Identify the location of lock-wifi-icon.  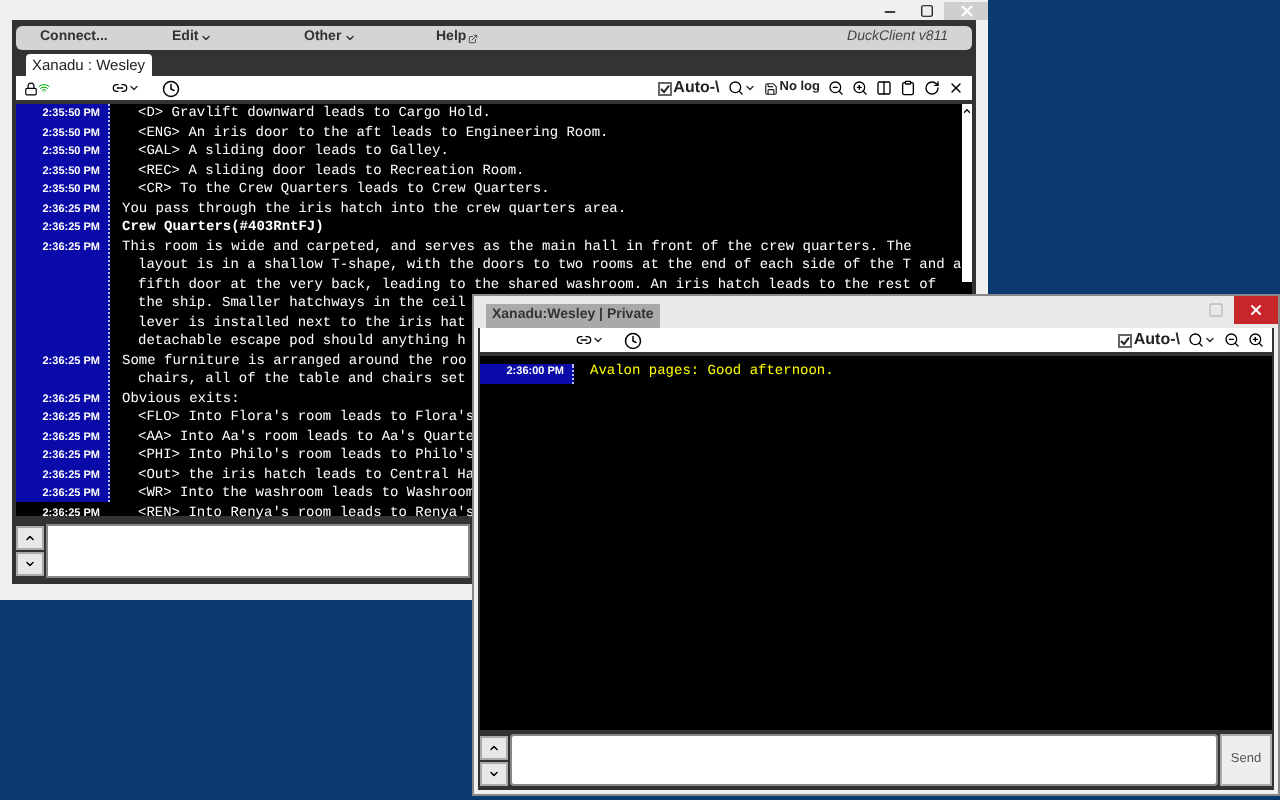
(37, 88).